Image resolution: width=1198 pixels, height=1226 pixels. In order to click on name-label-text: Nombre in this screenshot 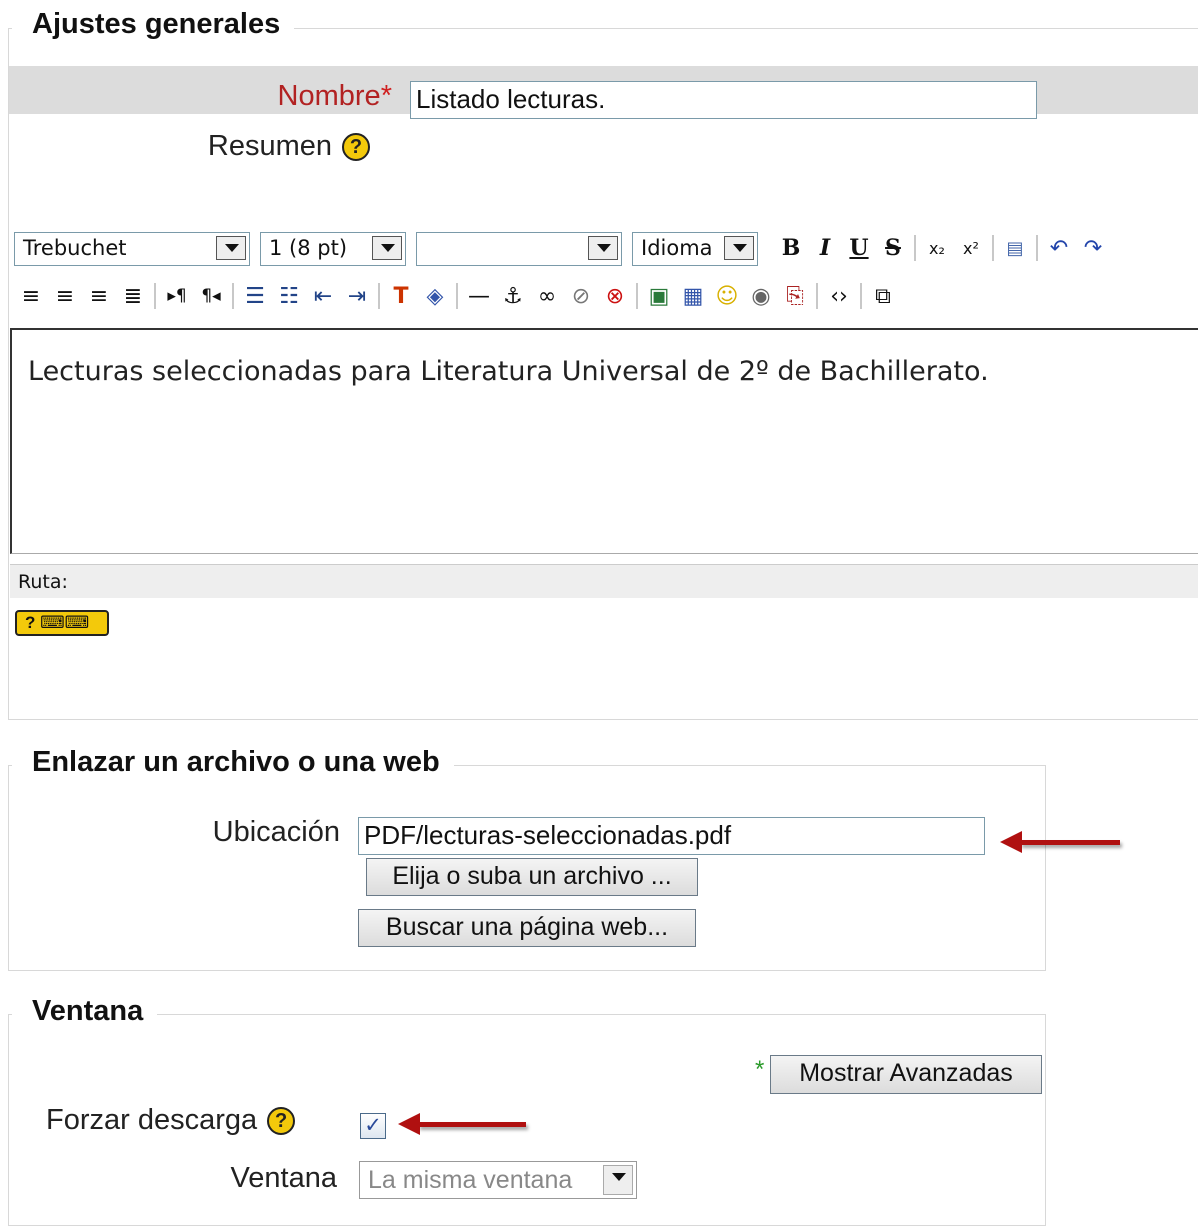, I will do `click(329, 96)`.